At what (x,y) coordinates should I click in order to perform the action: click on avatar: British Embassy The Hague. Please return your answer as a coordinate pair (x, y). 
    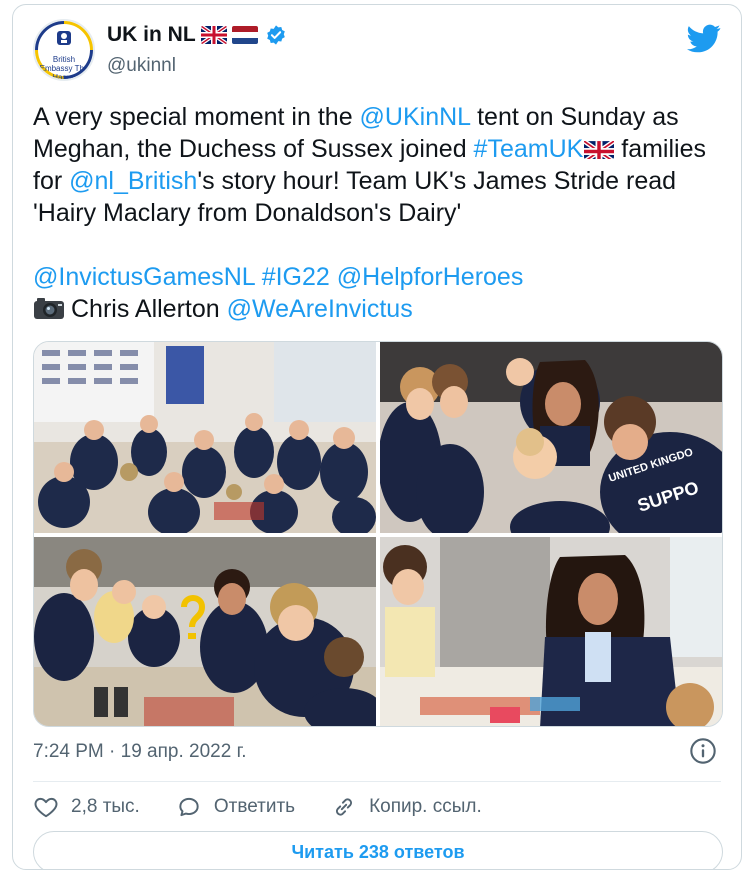
    Looking at the image, I should click on (64, 50).